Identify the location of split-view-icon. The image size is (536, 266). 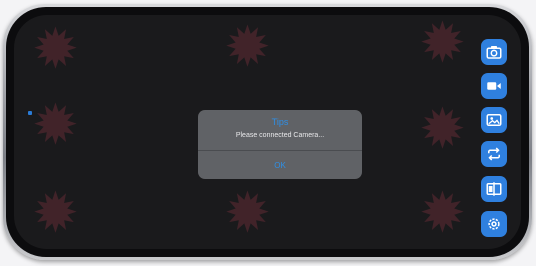
(494, 189).